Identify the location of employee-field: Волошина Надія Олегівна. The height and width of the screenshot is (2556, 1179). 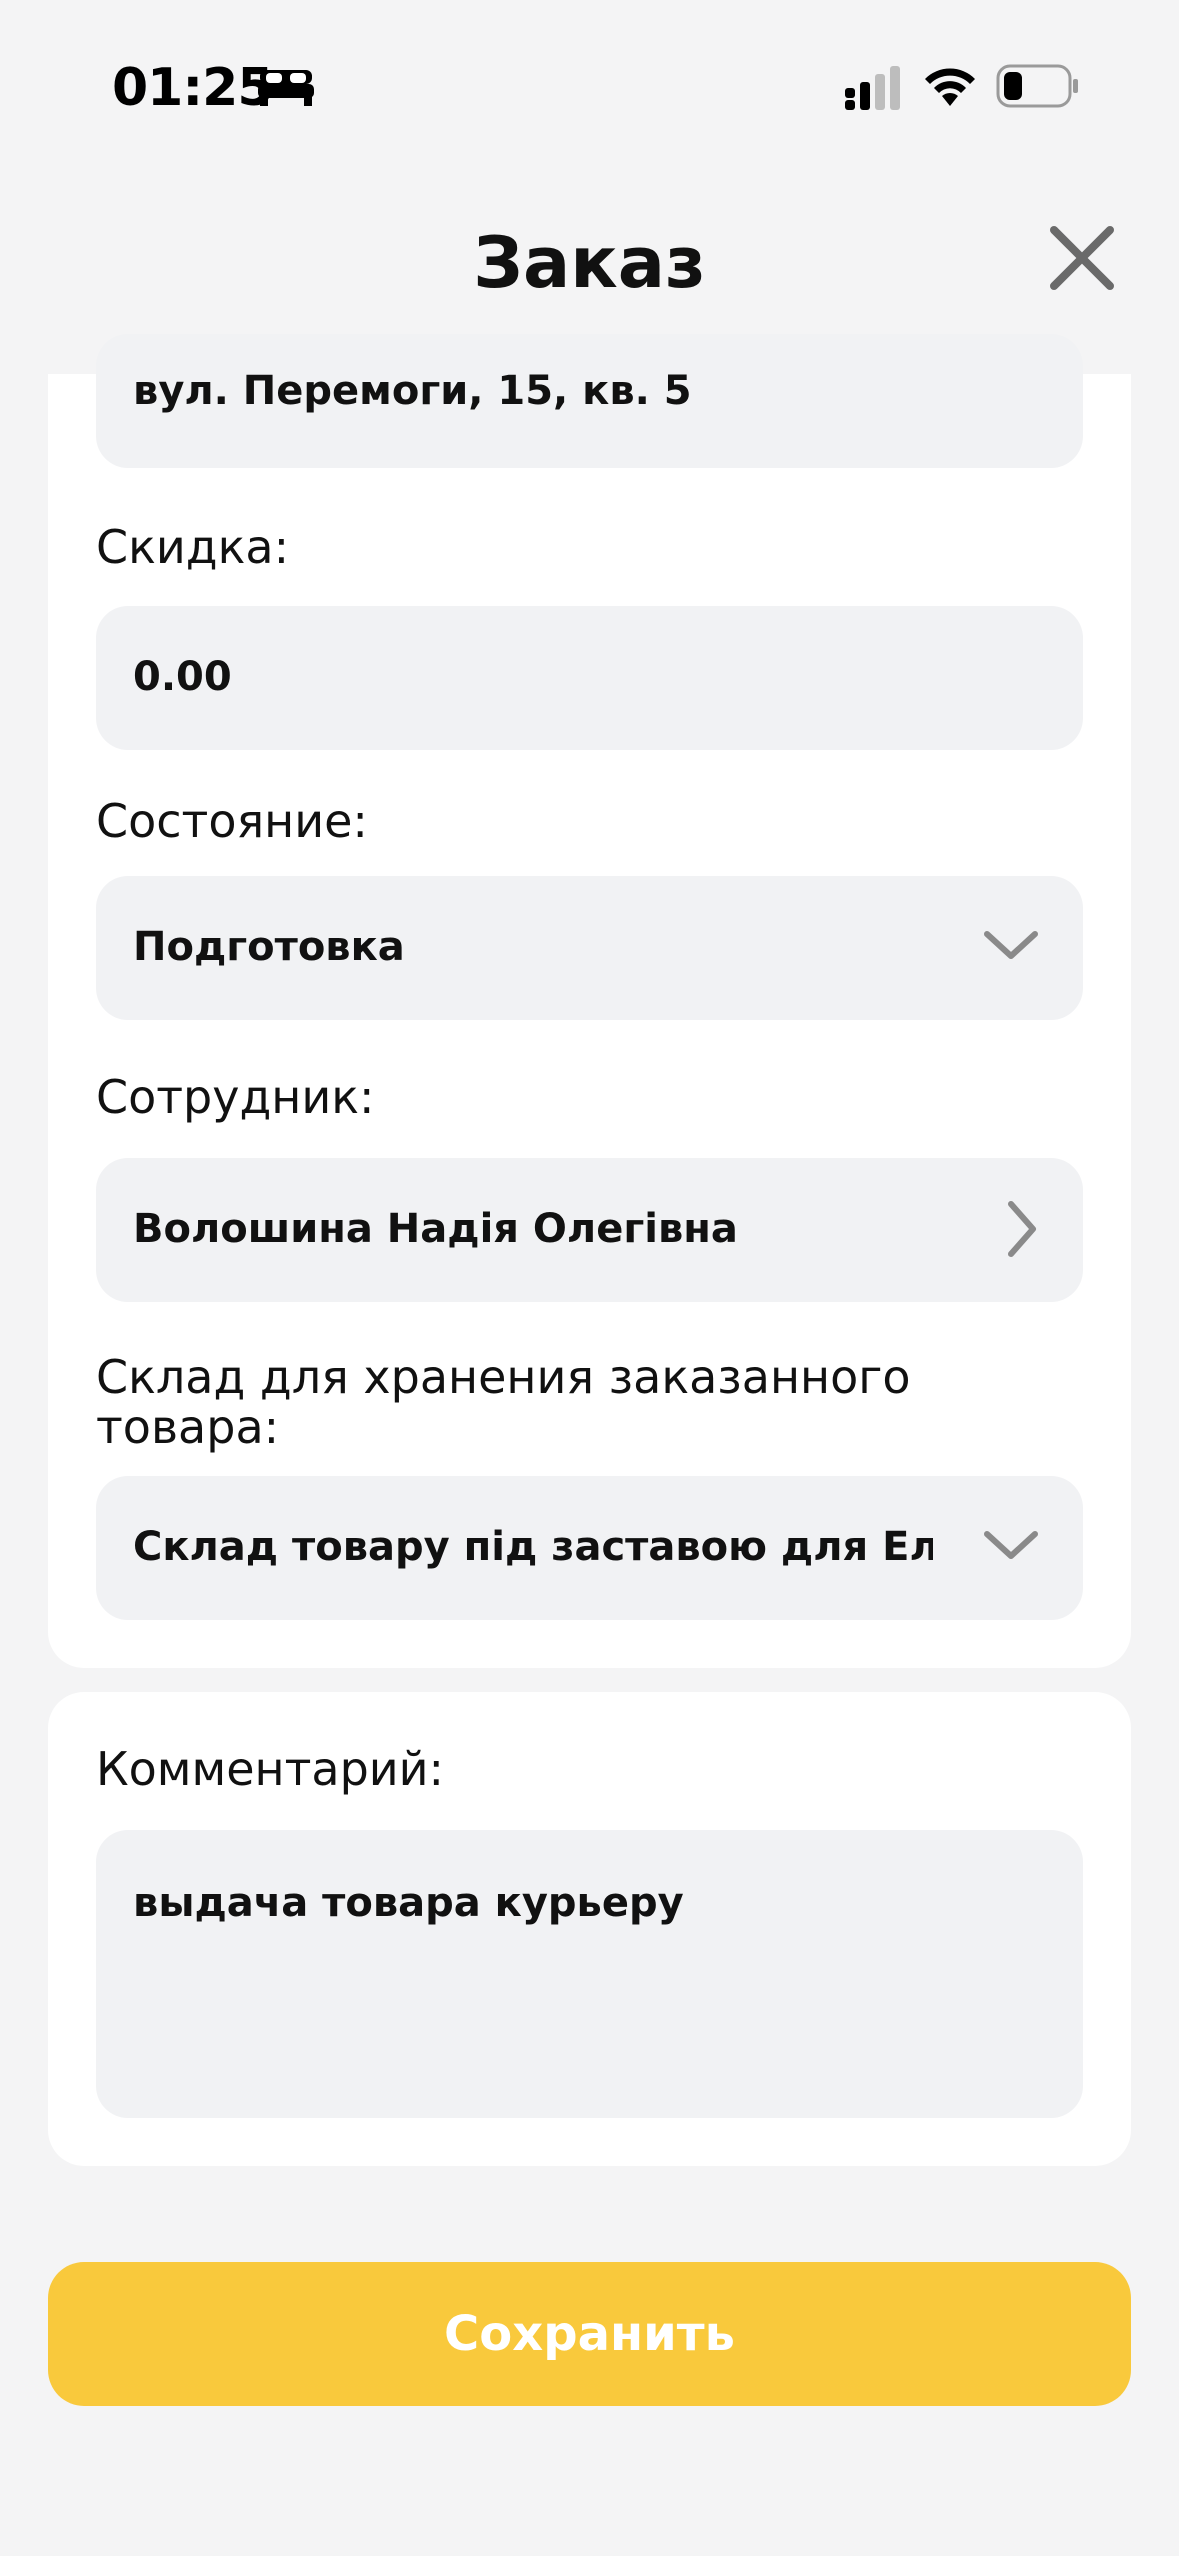
(589, 1230).